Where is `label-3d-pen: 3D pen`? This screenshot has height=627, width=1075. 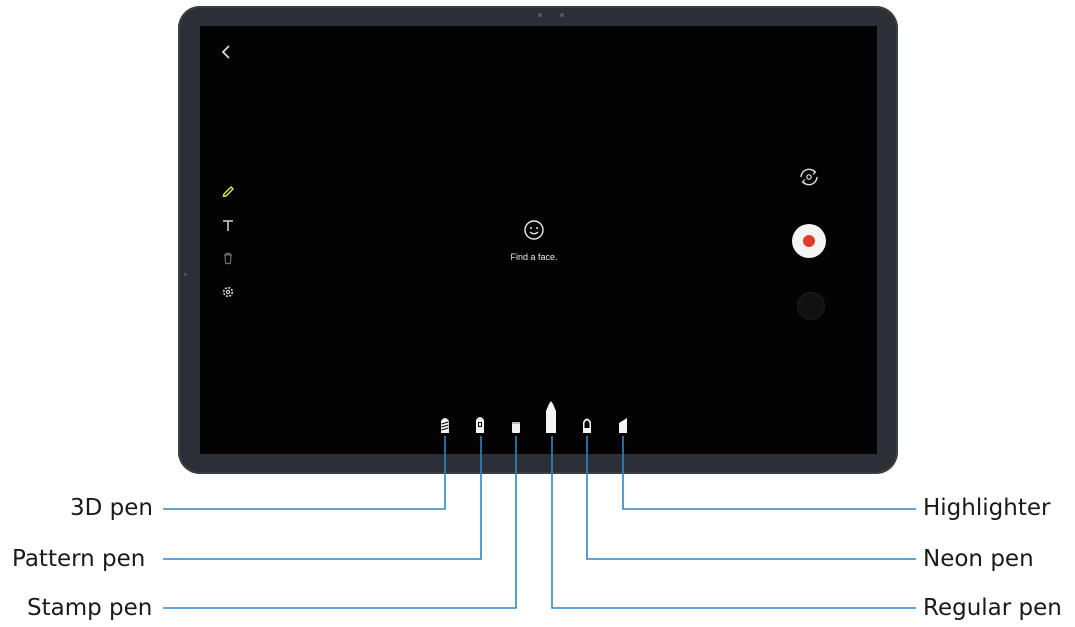 label-3d-pen: 3D pen is located at coordinates (111, 508).